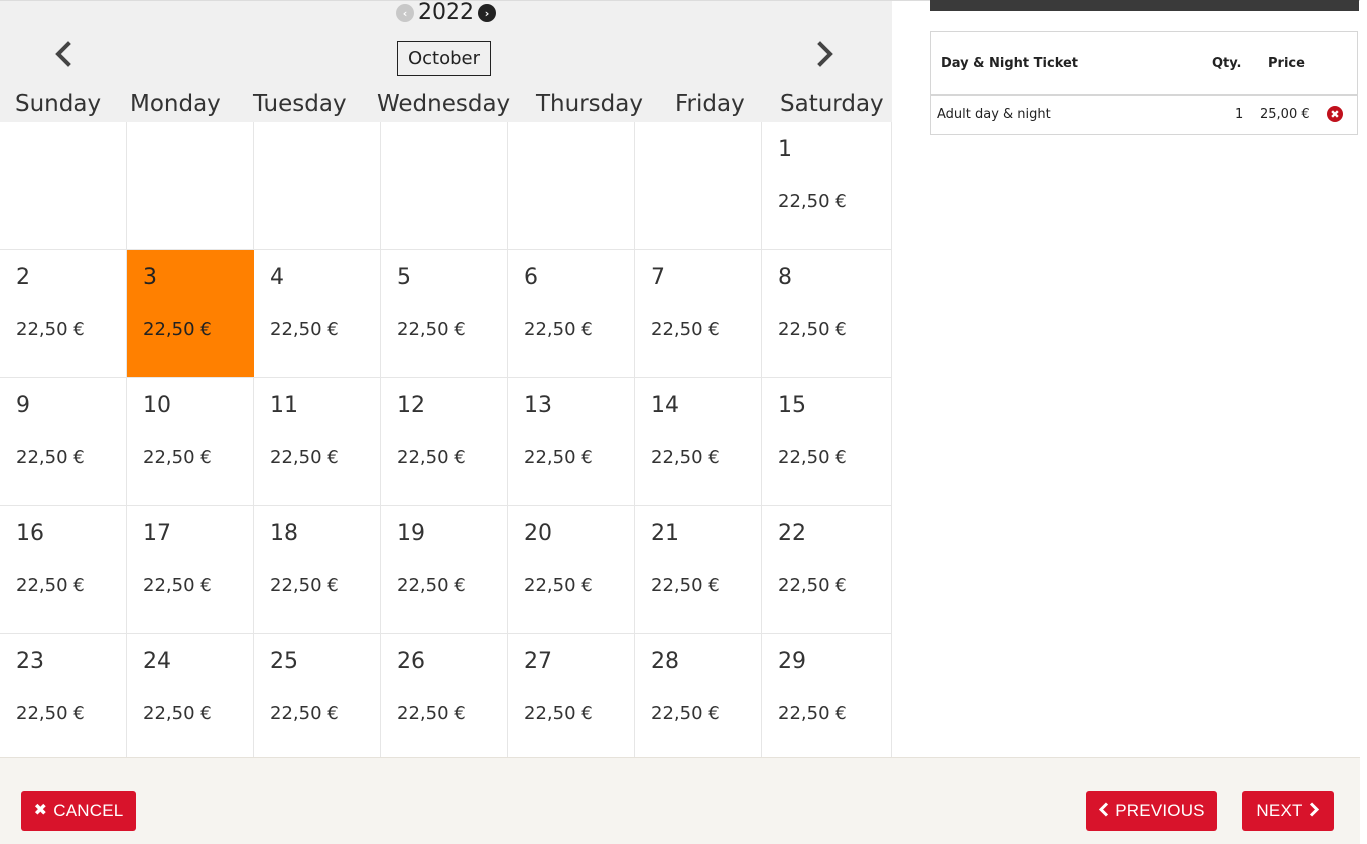  Describe the element at coordinates (665, 405) in the screenshot. I see `day-number: 14` at that location.